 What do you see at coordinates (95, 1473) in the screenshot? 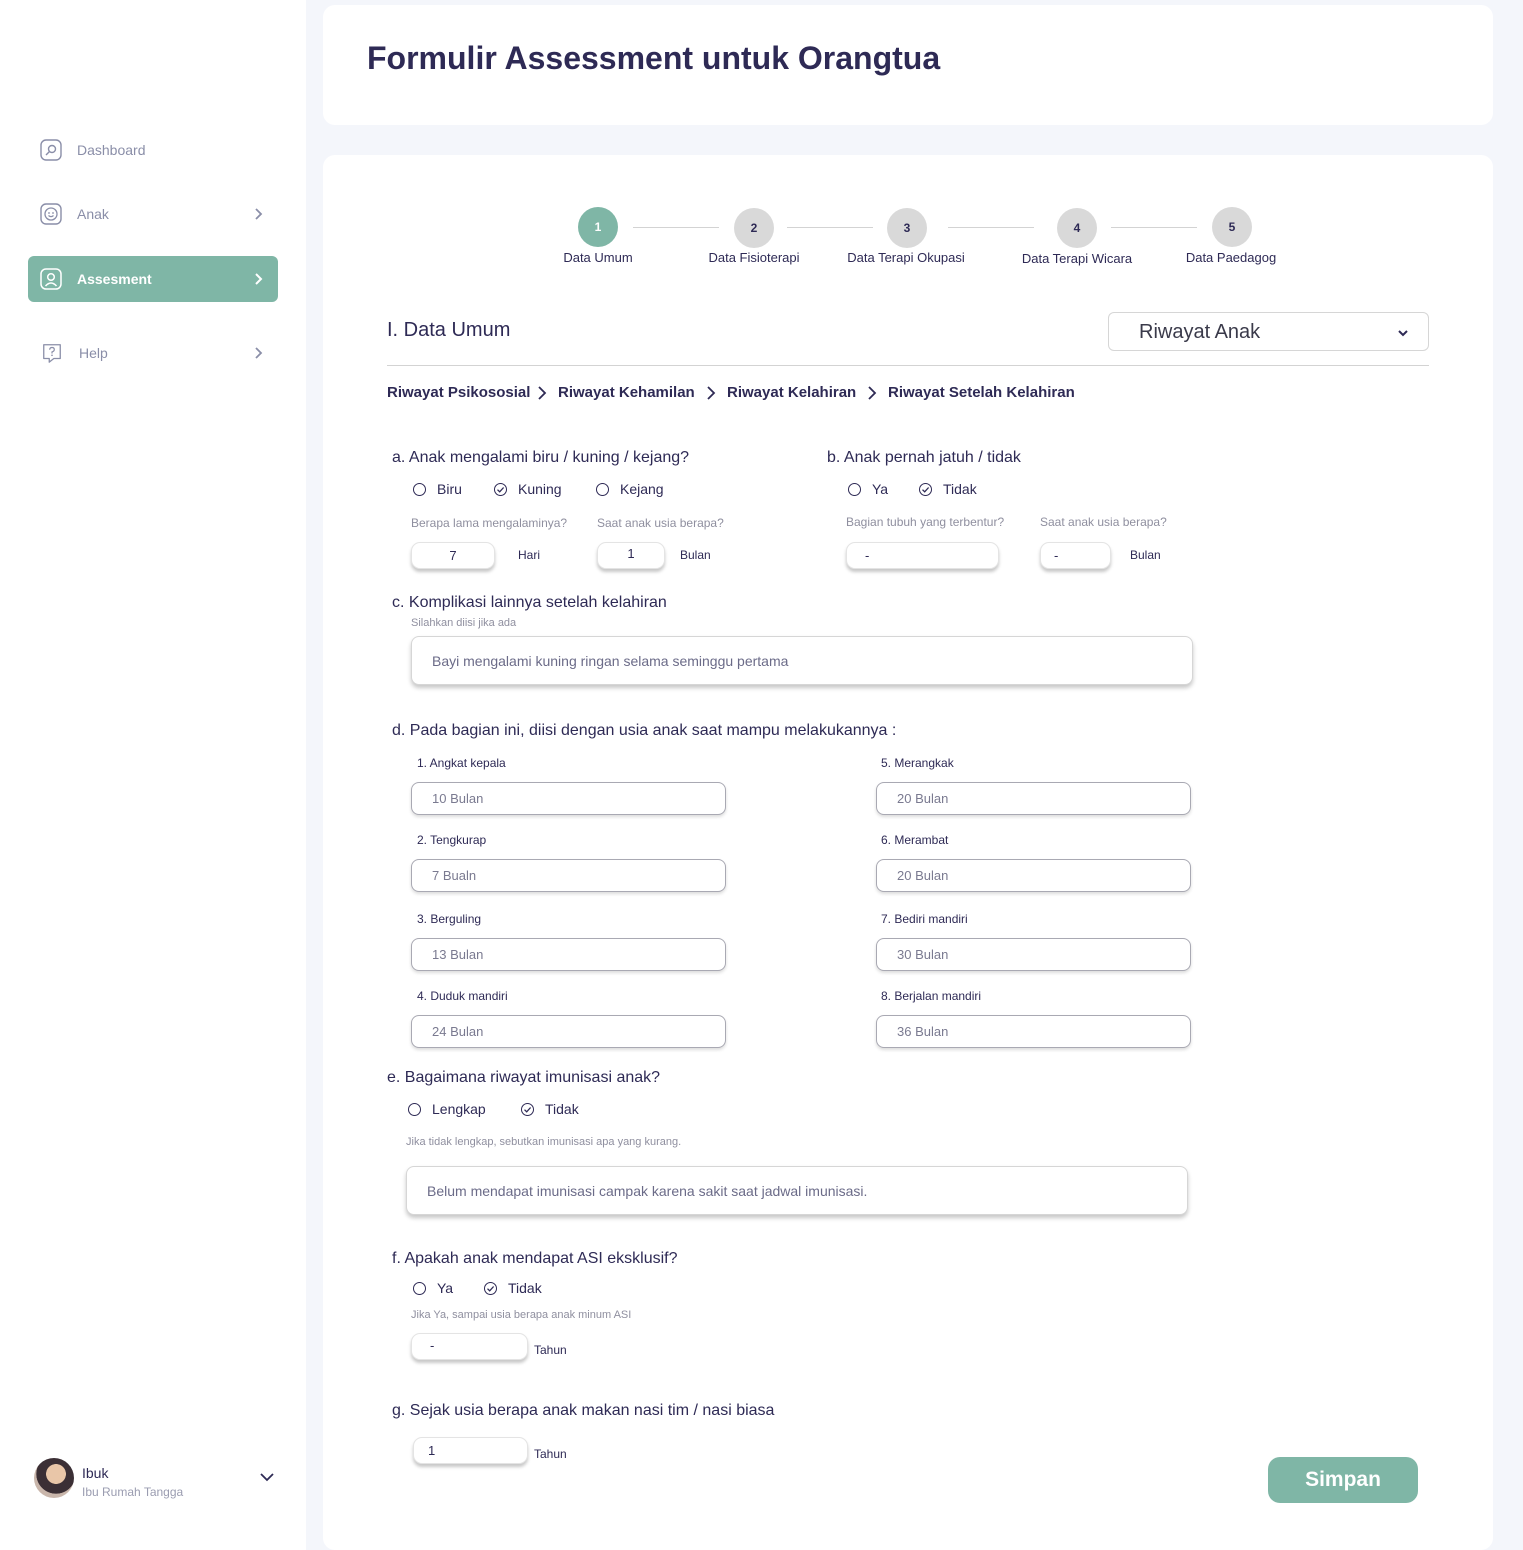
I see `user-name: Ibuk` at bounding box center [95, 1473].